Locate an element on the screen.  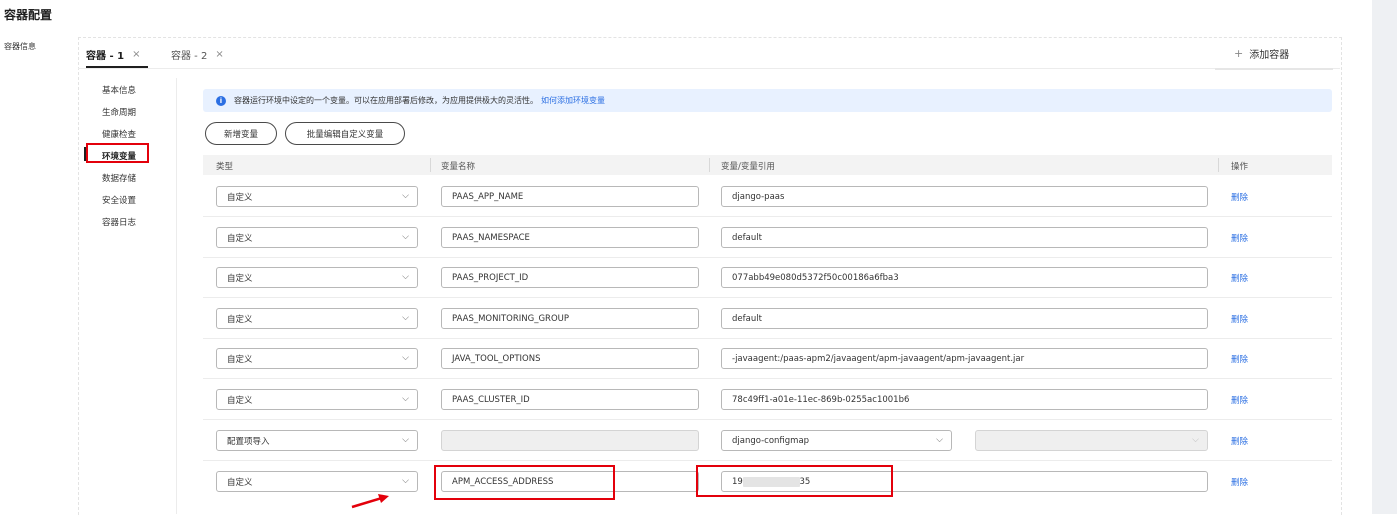
column-header-action: 操作 is located at coordinates (1240, 167).